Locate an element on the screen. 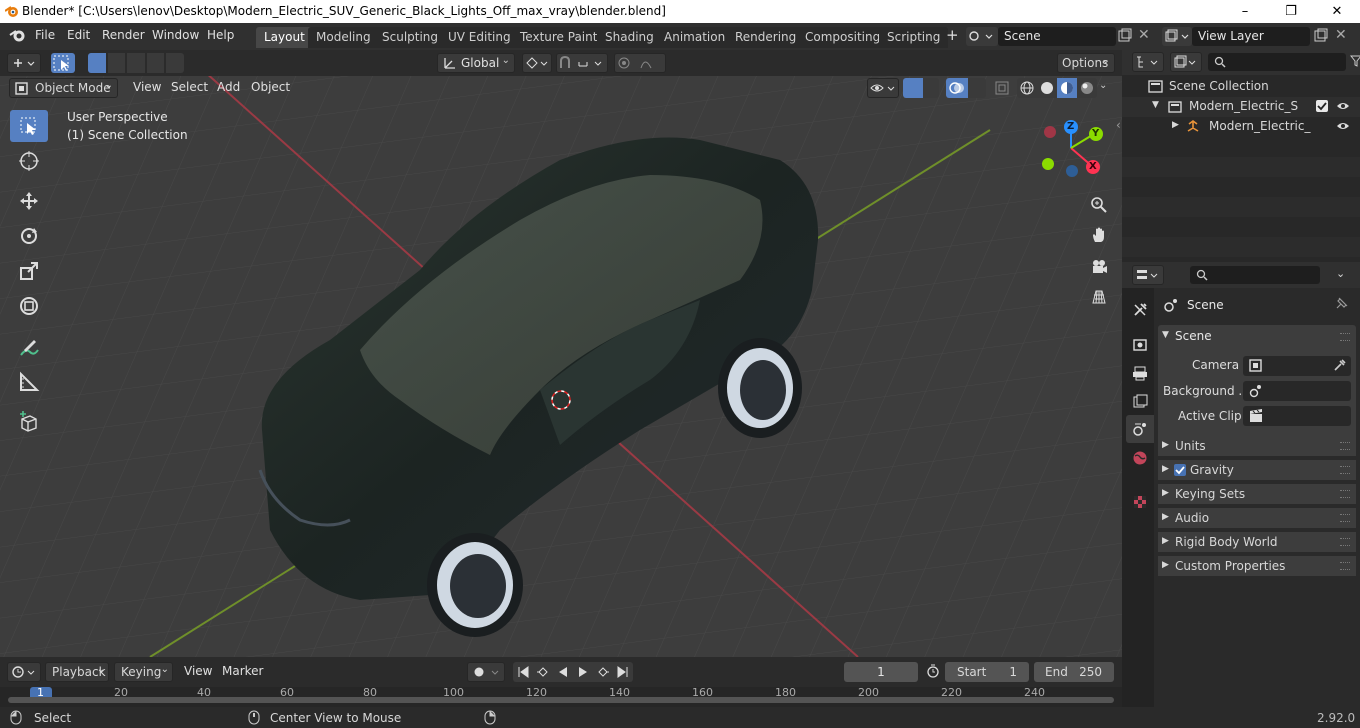 The width and height of the screenshot is (1360, 728). menu-edit: Edit is located at coordinates (78, 35).